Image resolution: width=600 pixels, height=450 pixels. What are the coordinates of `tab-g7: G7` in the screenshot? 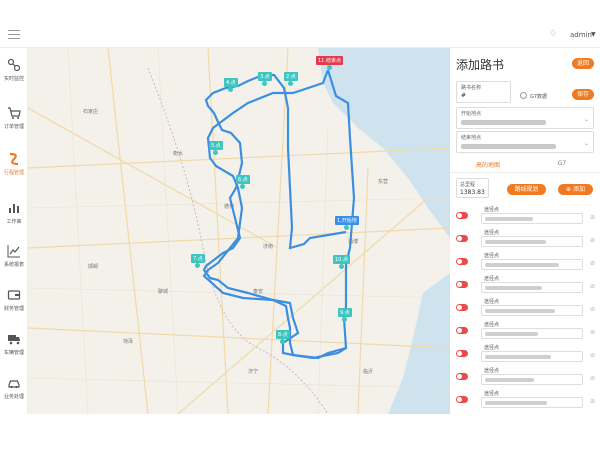 It's located at (562, 163).